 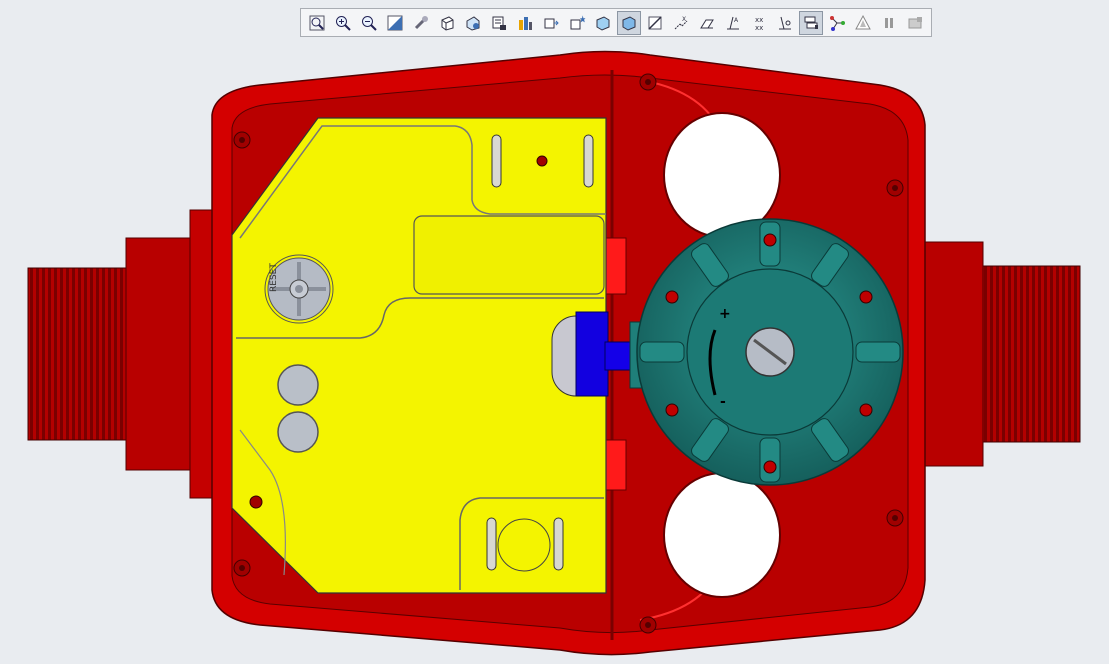 What do you see at coordinates (837, 23) in the screenshot?
I see `connections-icon` at bounding box center [837, 23].